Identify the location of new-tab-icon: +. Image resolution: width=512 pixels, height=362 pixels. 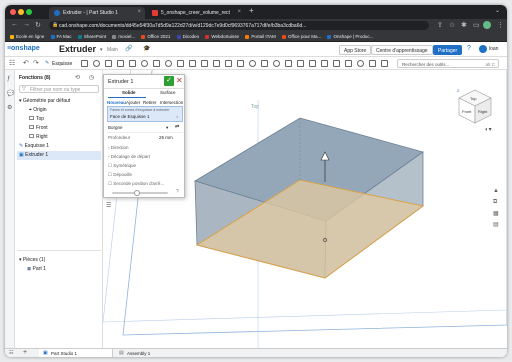
(251, 10).